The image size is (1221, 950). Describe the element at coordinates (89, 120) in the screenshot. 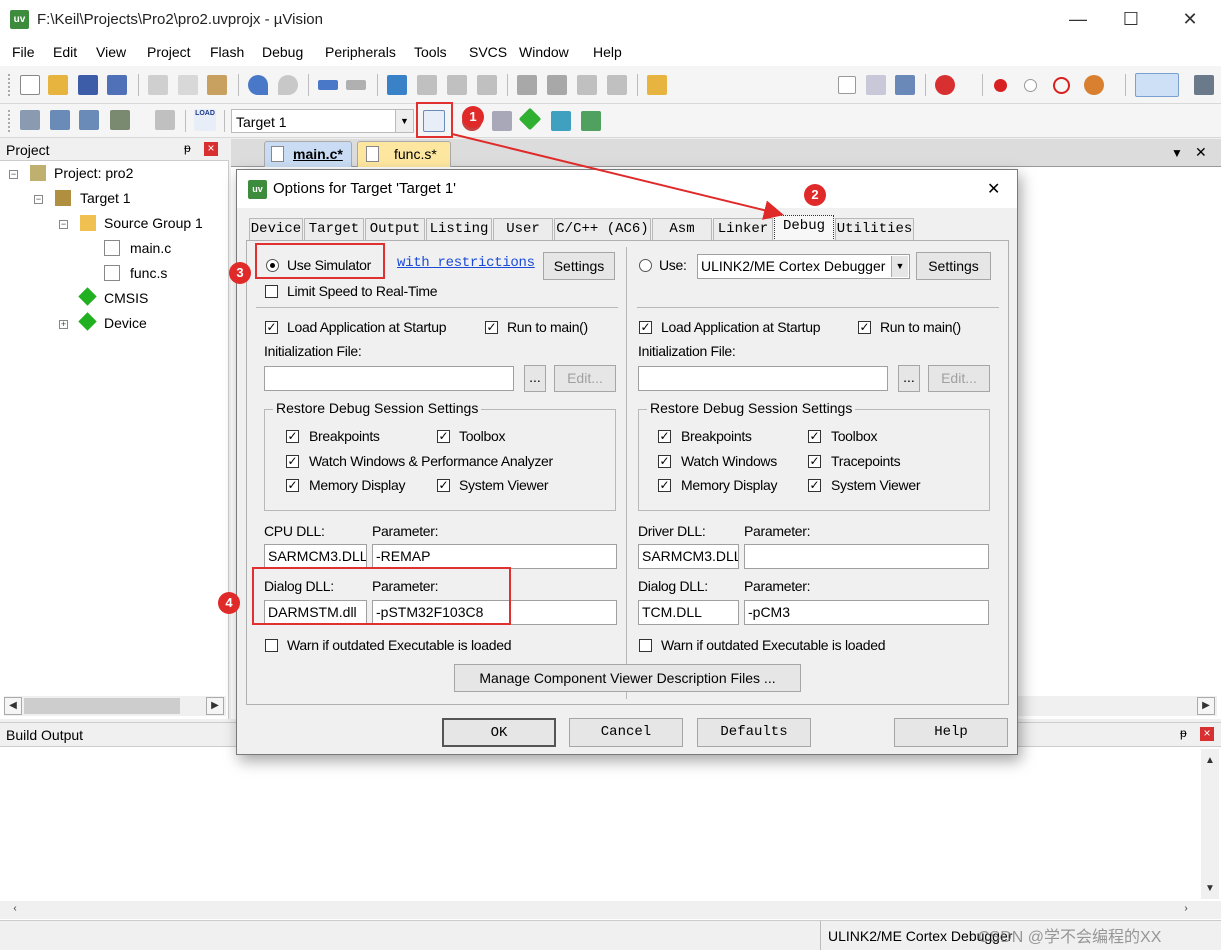

I see `rebuild-icon` at that location.